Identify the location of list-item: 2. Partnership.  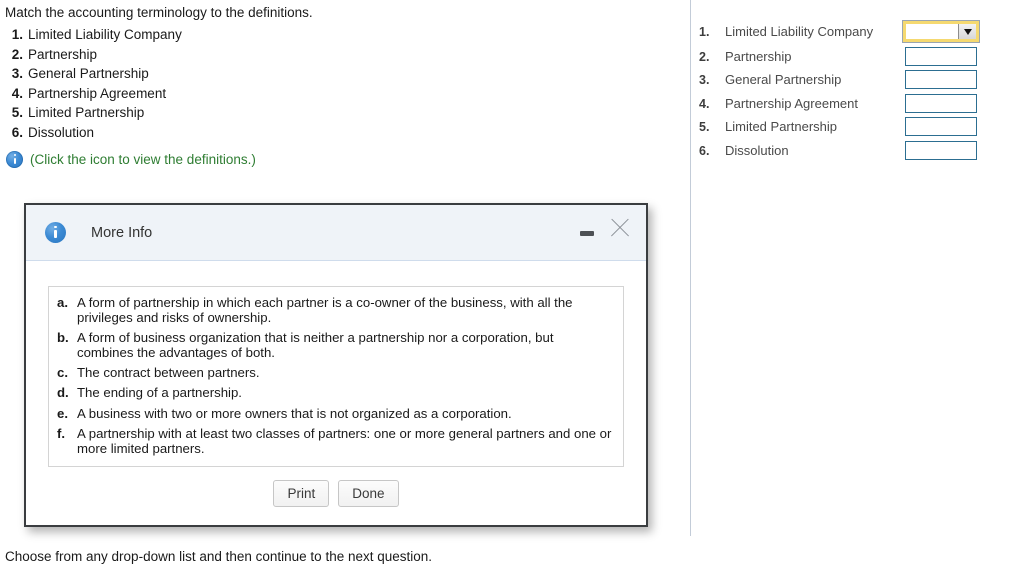
(206, 57).